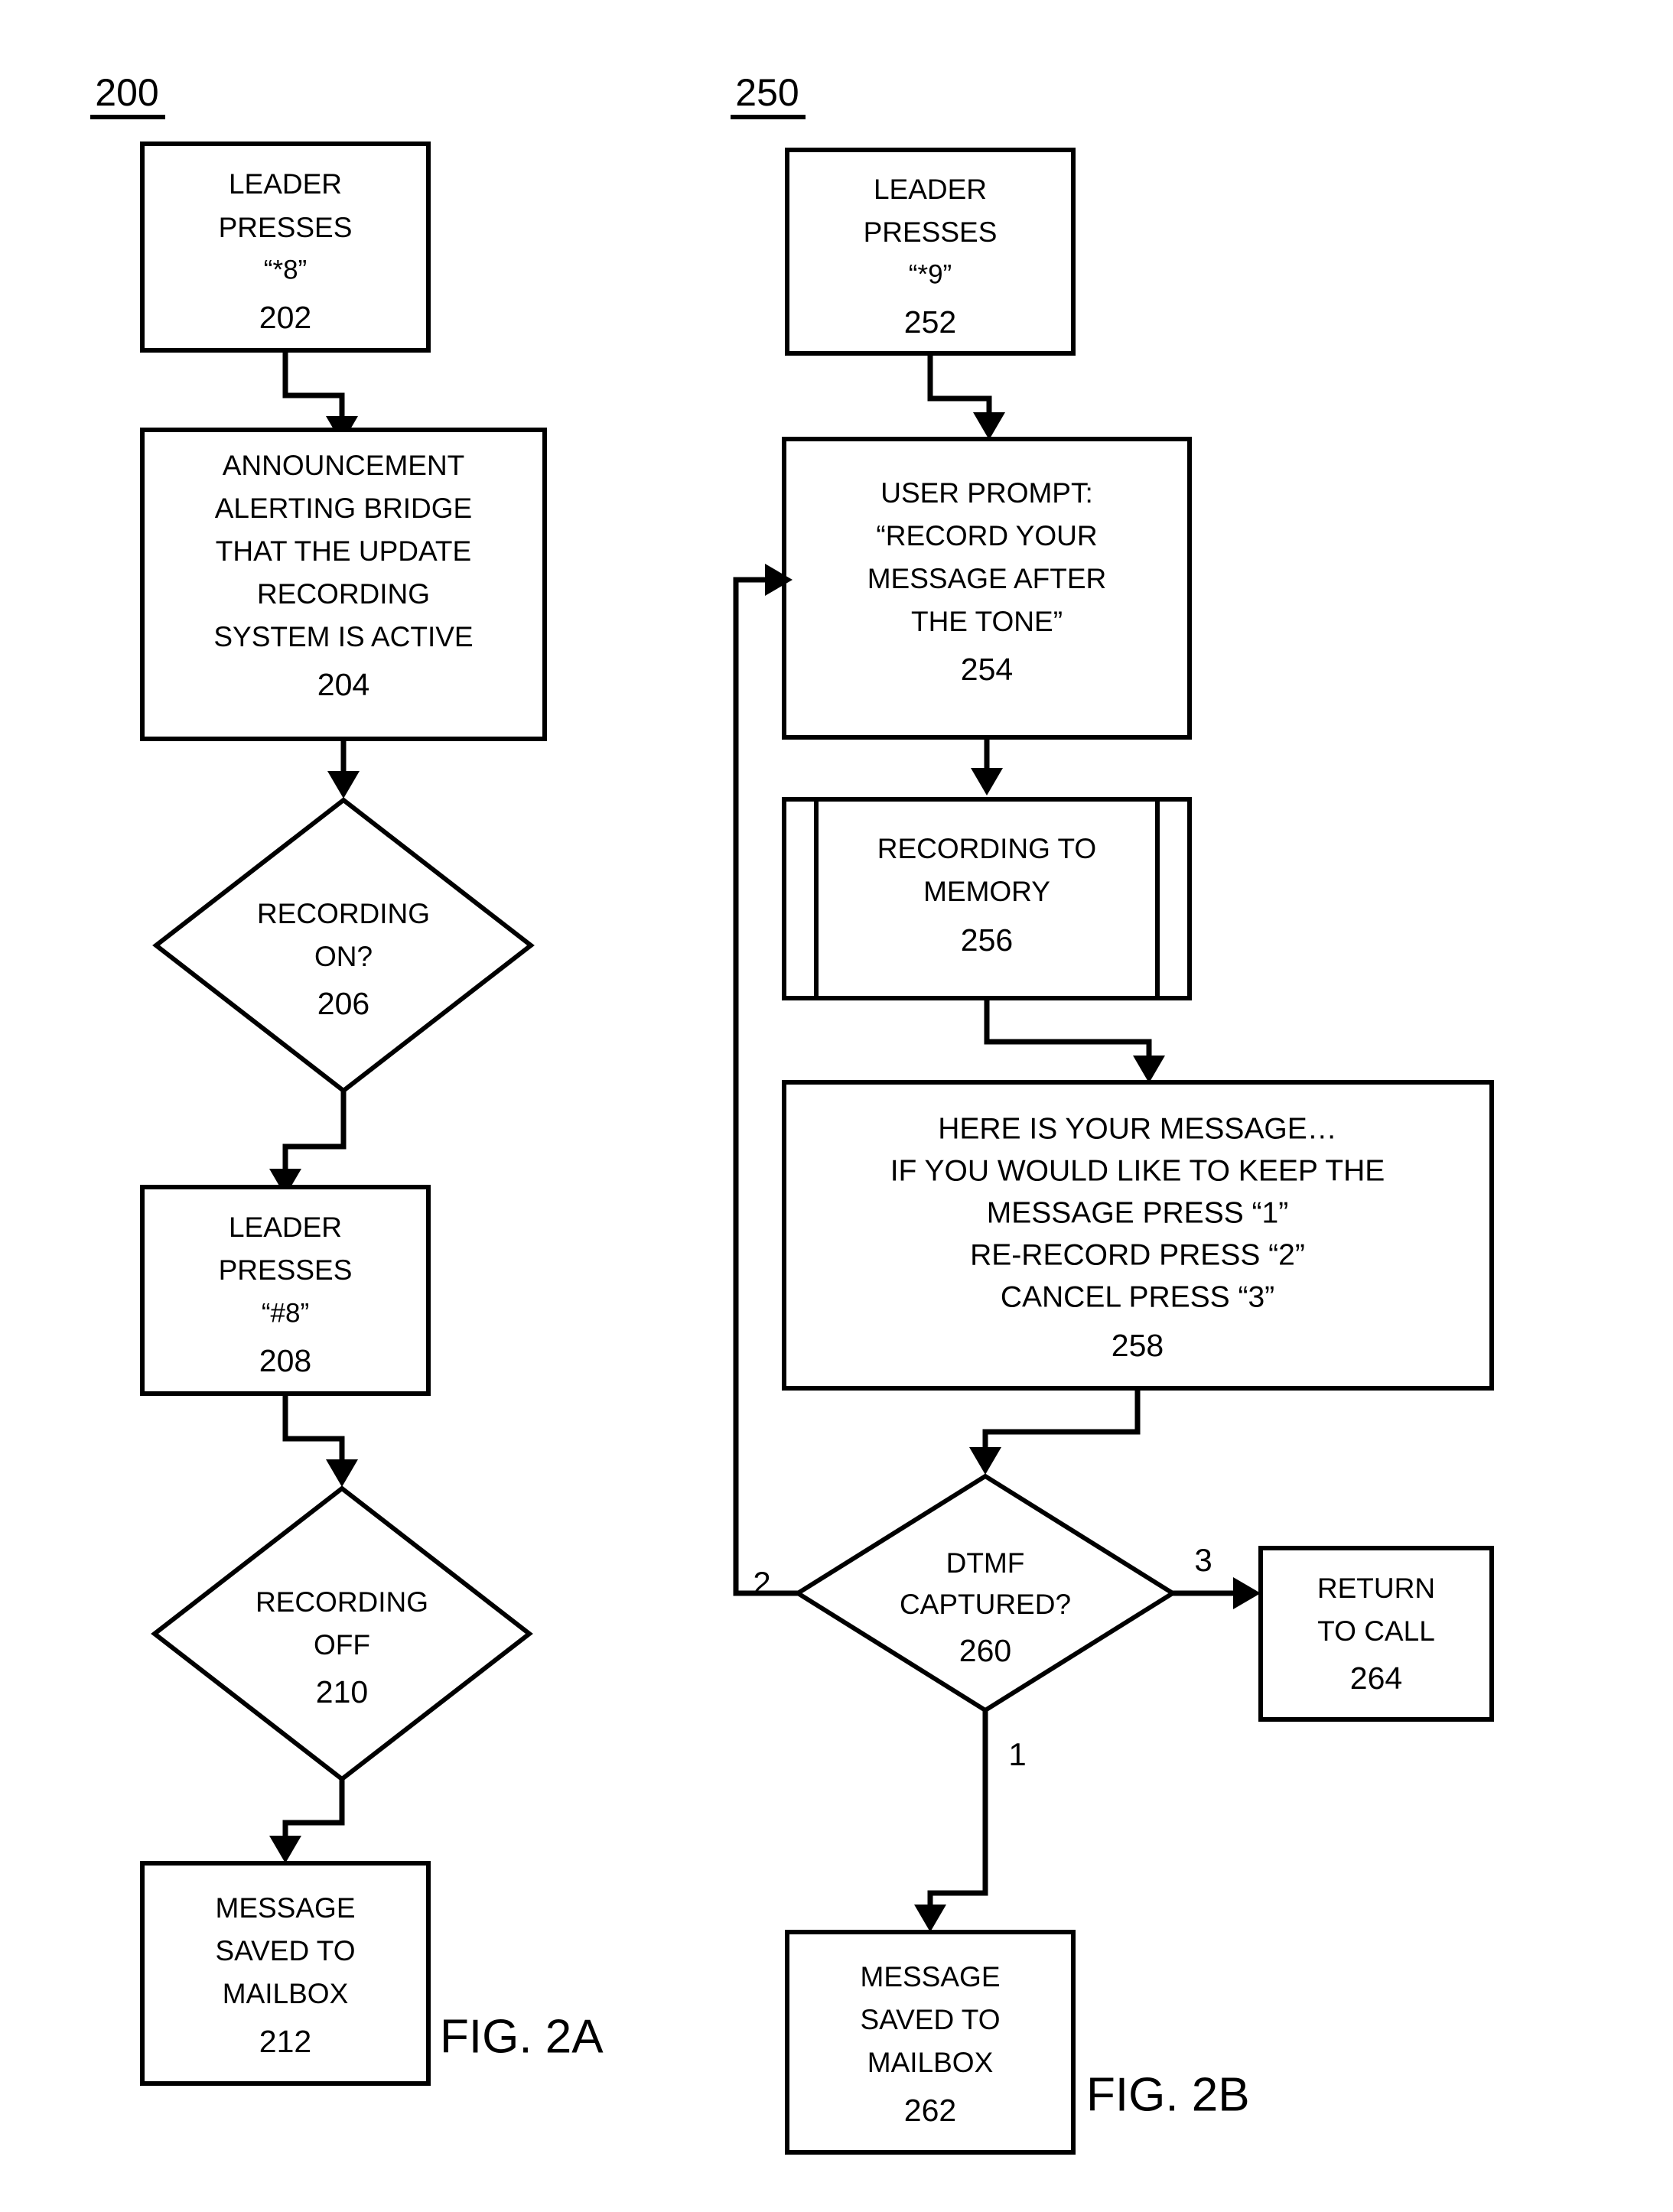 This screenshot has height=2212, width=1673. Describe the element at coordinates (1217, 1575) in the screenshot. I see `connector-260-branch3-to-264: 3` at that location.